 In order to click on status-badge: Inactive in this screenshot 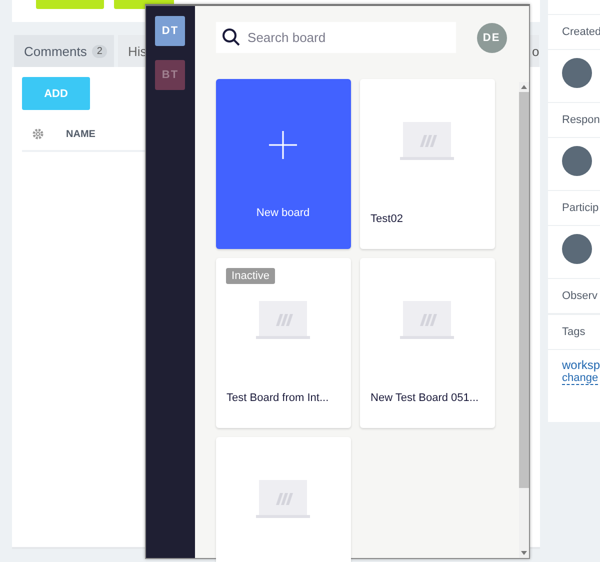, I will do `click(251, 276)`.